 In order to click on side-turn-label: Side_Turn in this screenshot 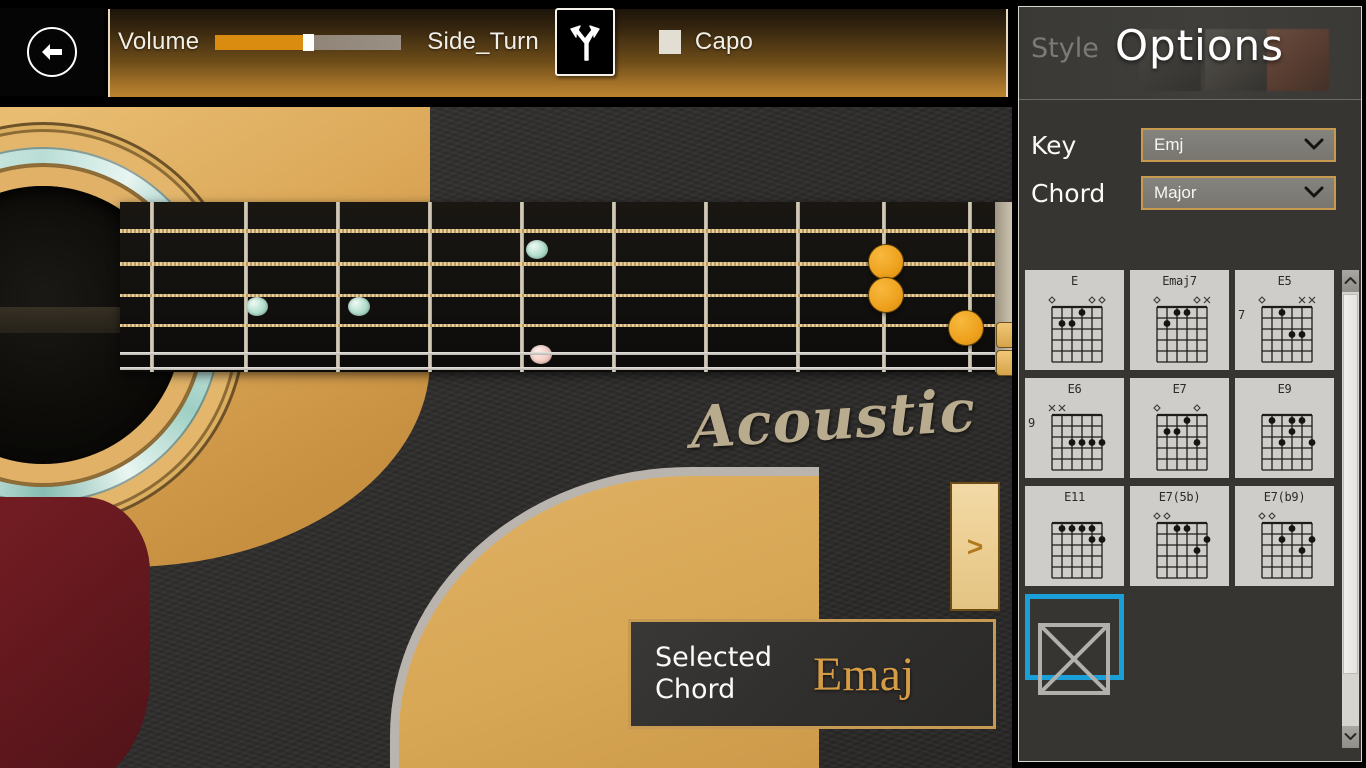, I will do `click(483, 41)`.